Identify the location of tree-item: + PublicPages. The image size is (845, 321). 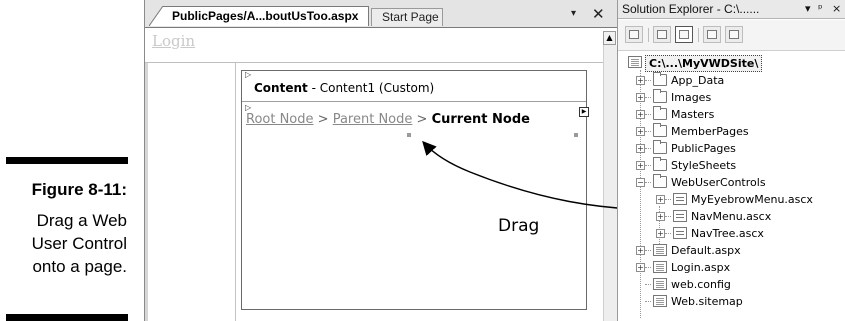
(731, 148).